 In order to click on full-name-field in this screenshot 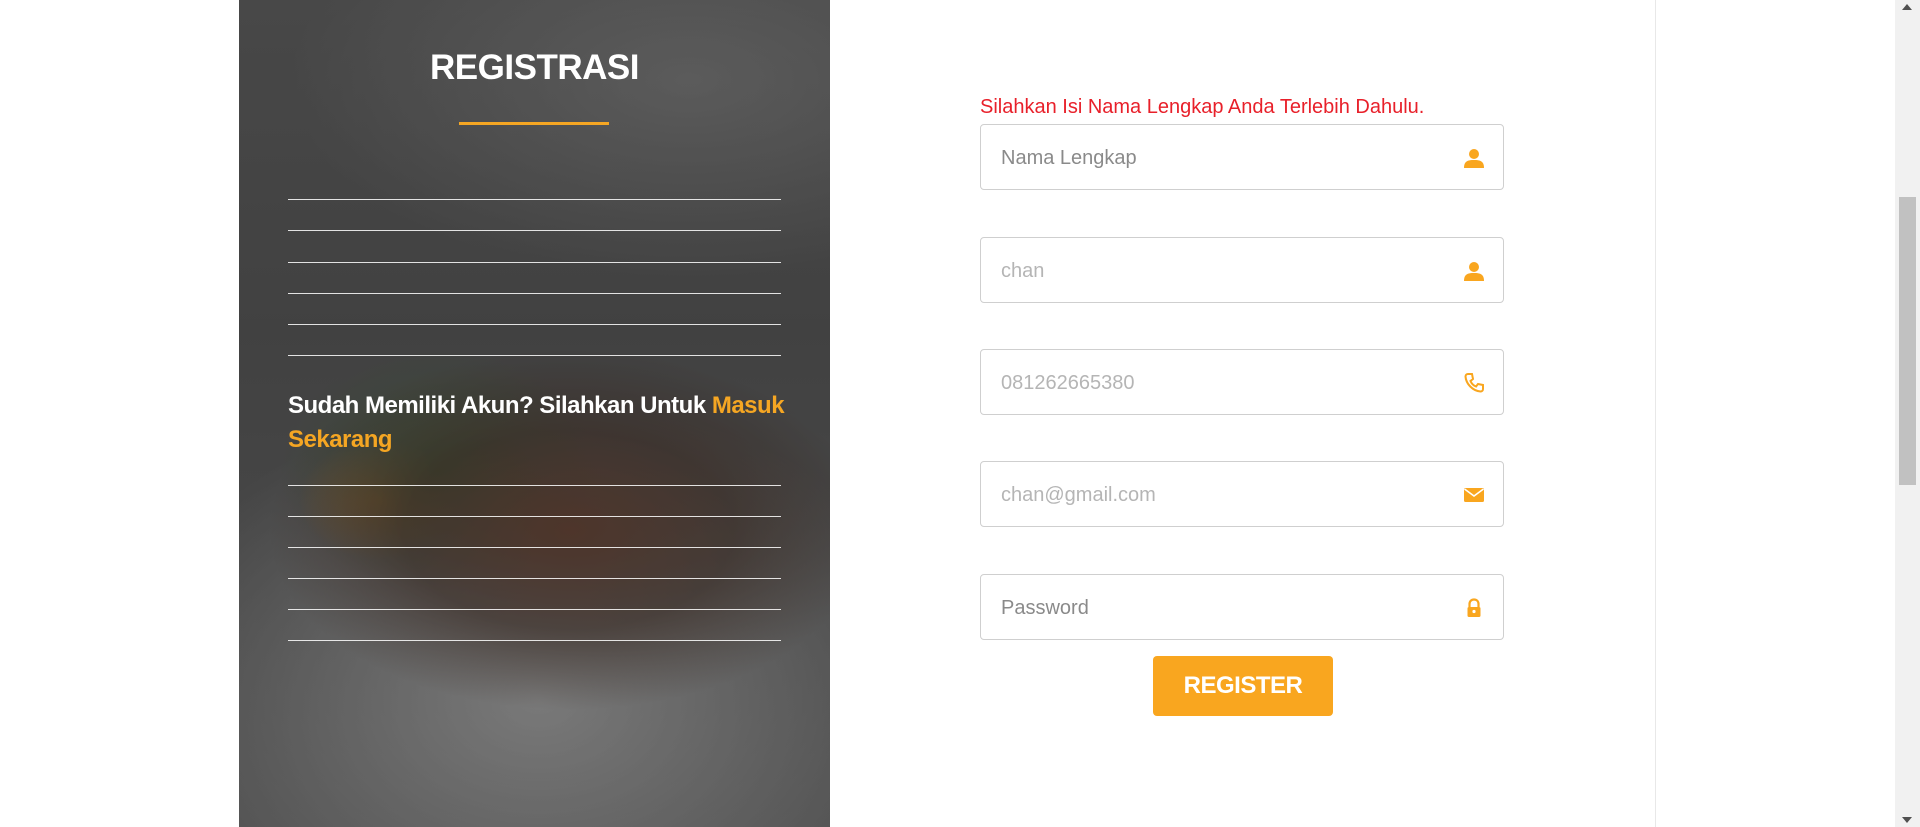, I will do `click(1242, 157)`.